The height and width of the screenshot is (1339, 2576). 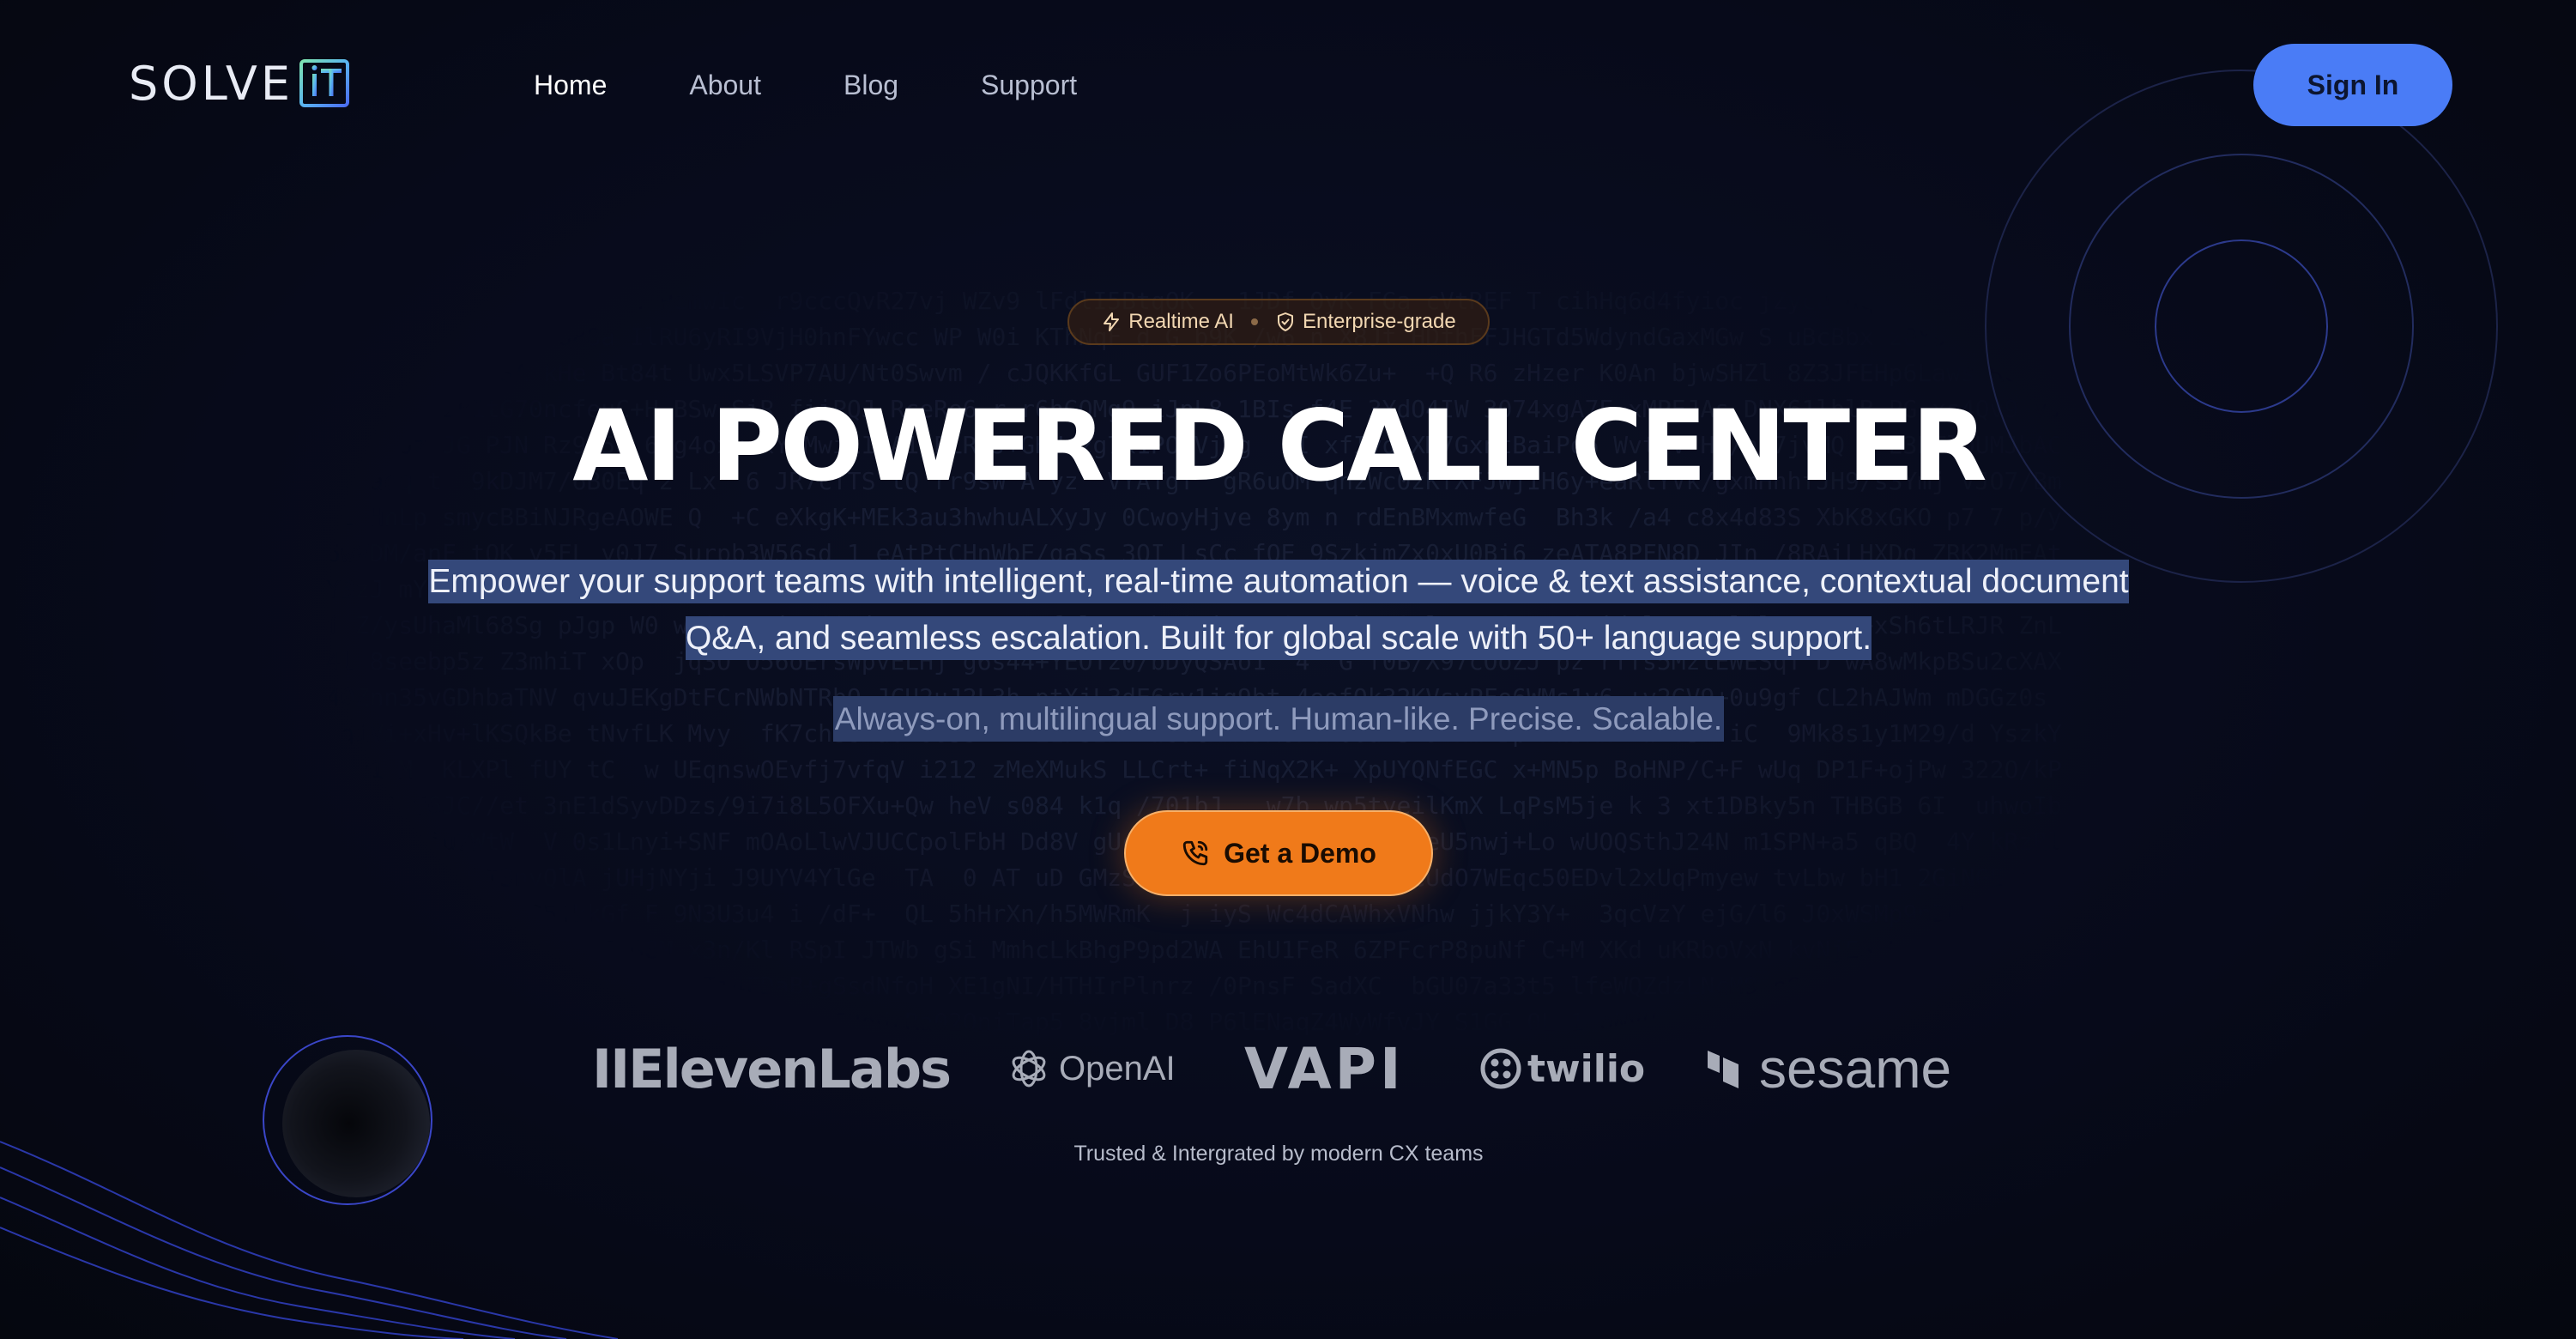 I want to click on nav-link-blog: Blog, so click(x=871, y=85).